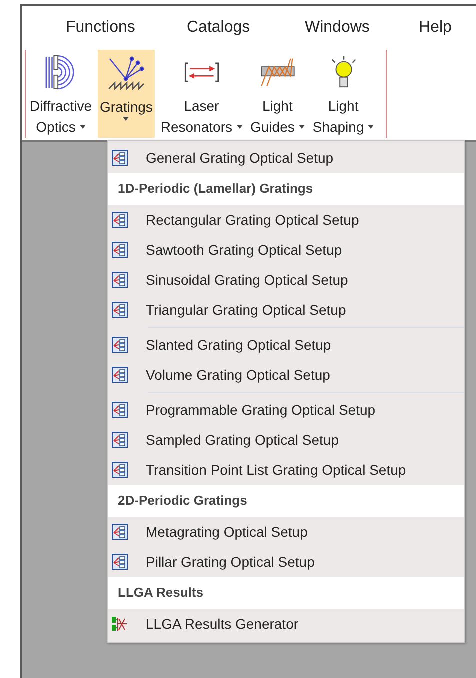 This screenshot has width=476, height=678. What do you see at coordinates (126, 73) in the screenshot?
I see `grating-icon` at bounding box center [126, 73].